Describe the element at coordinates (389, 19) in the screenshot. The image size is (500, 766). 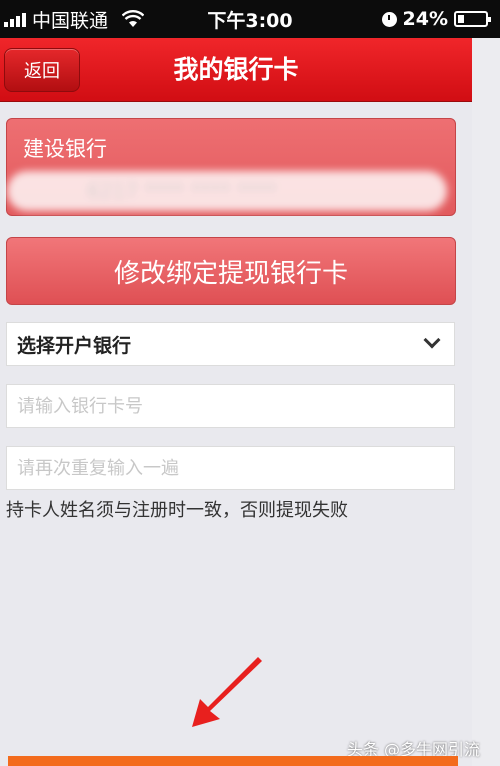
I see `alarm-clock-icon` at that location.